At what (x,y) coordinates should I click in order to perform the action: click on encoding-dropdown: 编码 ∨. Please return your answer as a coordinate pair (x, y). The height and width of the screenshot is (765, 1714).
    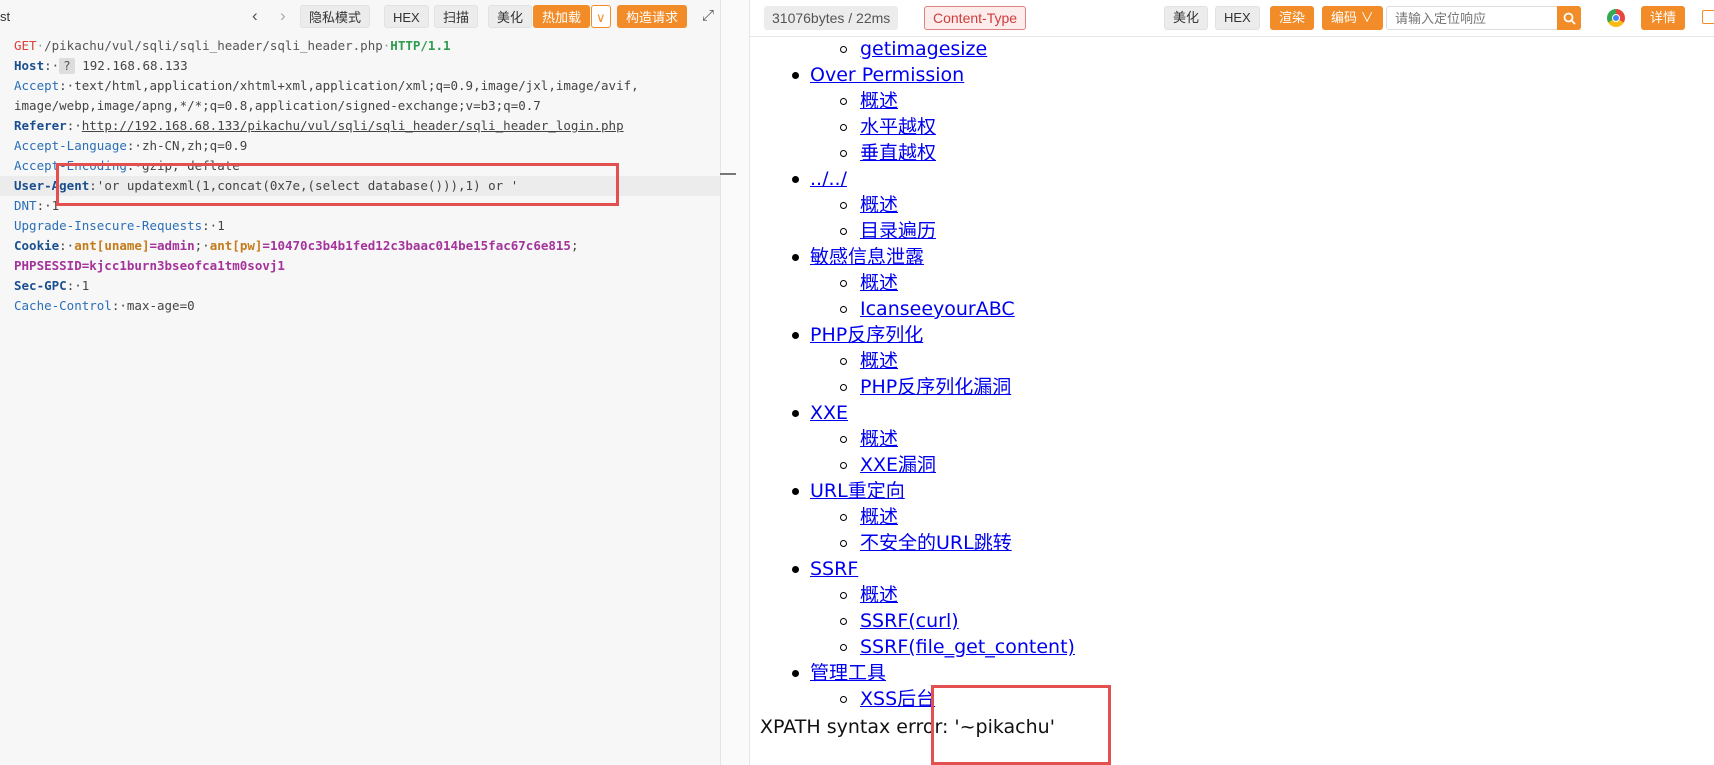
    Looking at the image, I should click on (1352, 18).